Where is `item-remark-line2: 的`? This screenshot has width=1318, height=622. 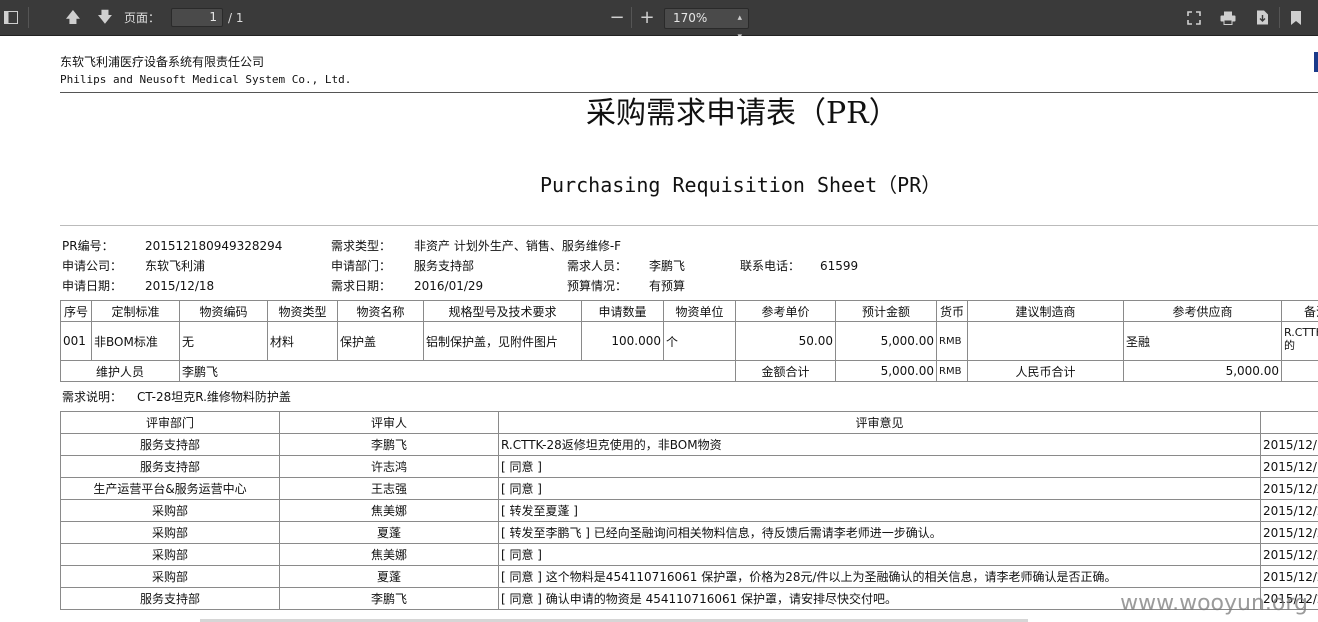 item-remark-line2: 的 is located at coordinates (1289, 345).